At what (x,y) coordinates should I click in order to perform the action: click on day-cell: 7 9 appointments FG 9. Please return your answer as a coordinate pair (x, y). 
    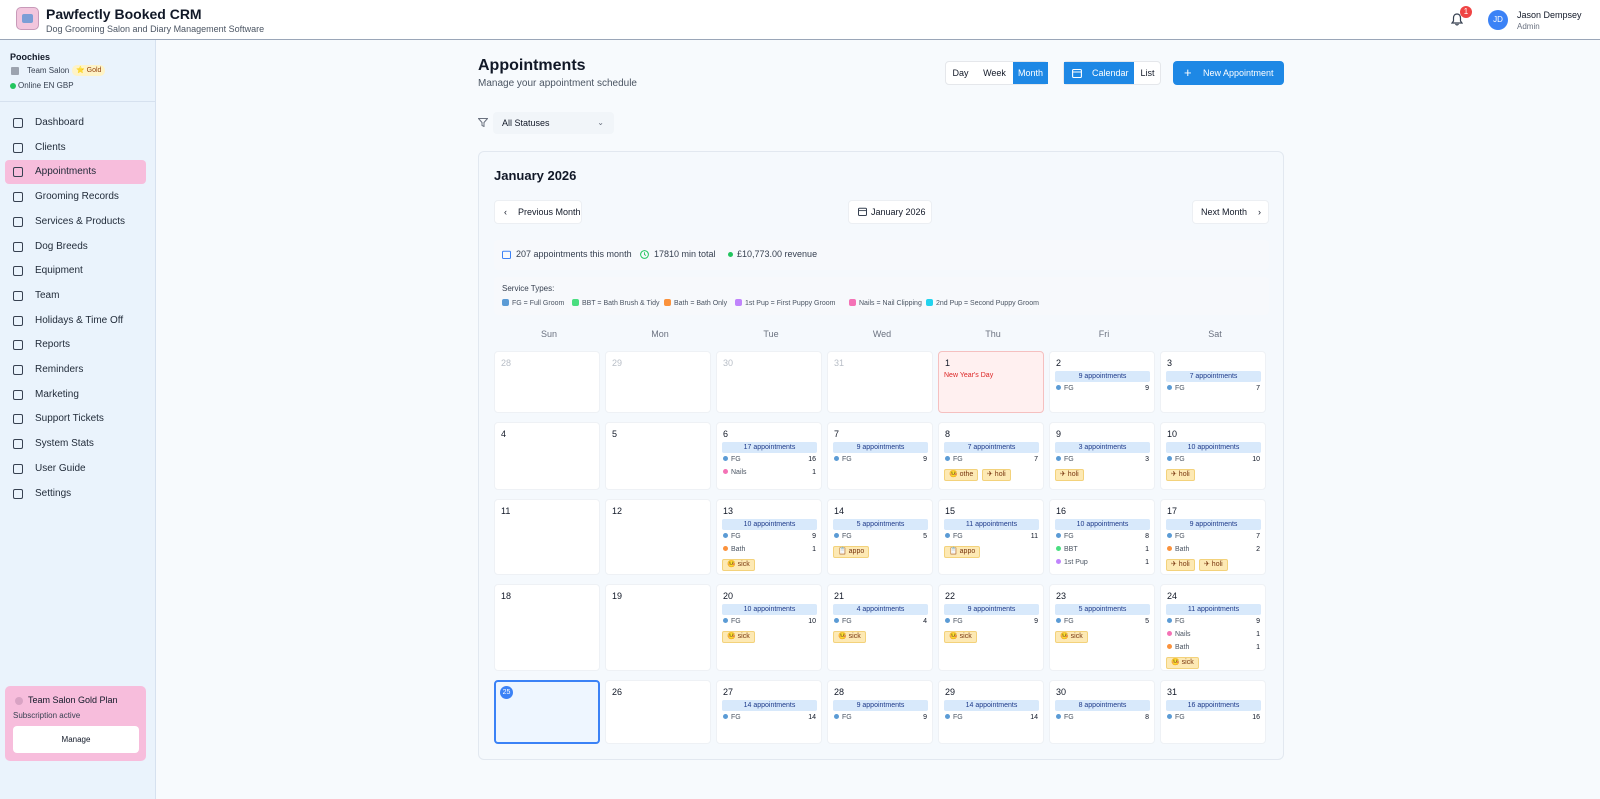
    Looking at the image, I should click on (880, 456).